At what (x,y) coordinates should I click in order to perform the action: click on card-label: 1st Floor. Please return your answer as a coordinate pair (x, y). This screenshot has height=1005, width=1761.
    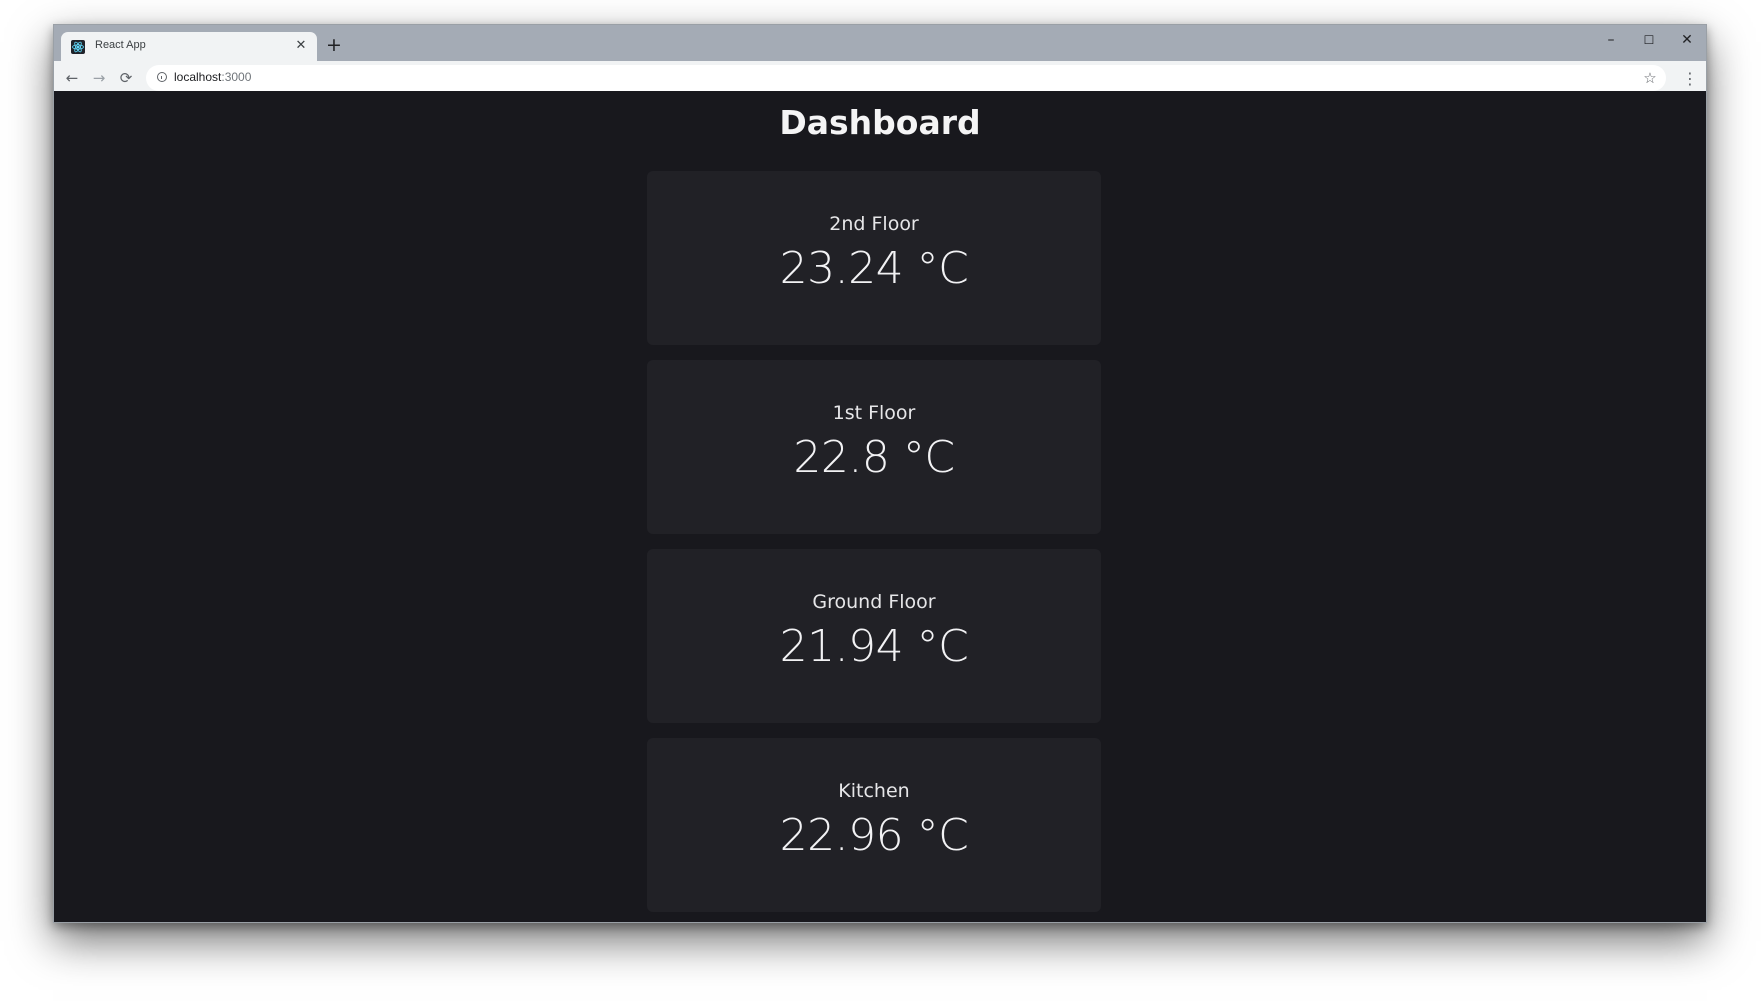
    Looking at the image, I should click on (874, 413).